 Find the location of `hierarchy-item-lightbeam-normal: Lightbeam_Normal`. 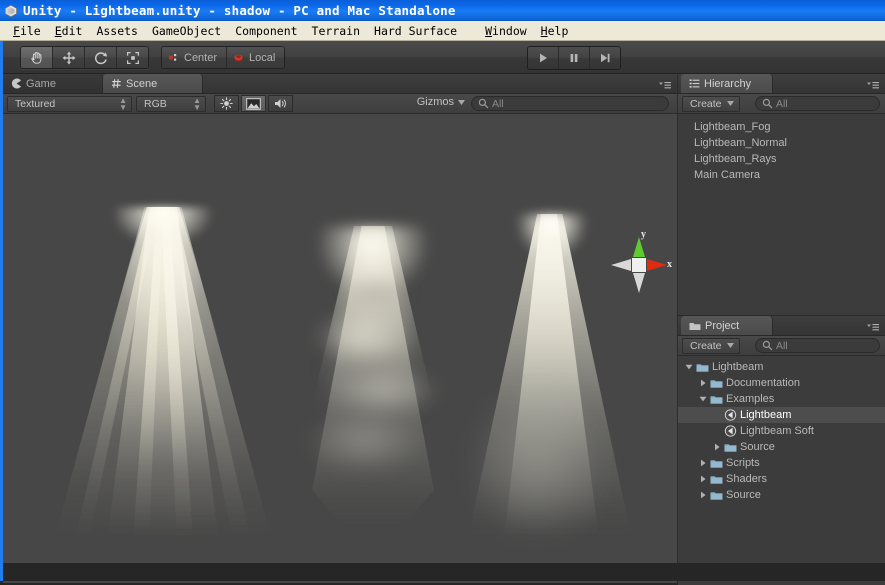

hierarchy-item-lightbeam-normal: Lightbeam_Normal is located at coordinates (781, 143).